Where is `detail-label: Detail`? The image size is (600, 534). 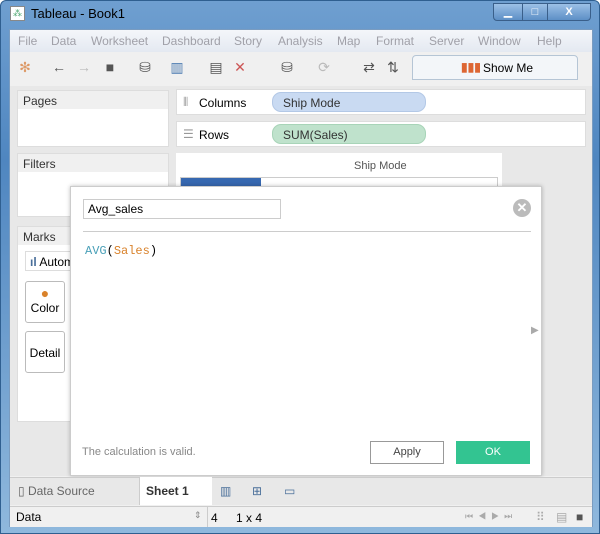 detail-label: Detail is located at coordinates (45, 353).